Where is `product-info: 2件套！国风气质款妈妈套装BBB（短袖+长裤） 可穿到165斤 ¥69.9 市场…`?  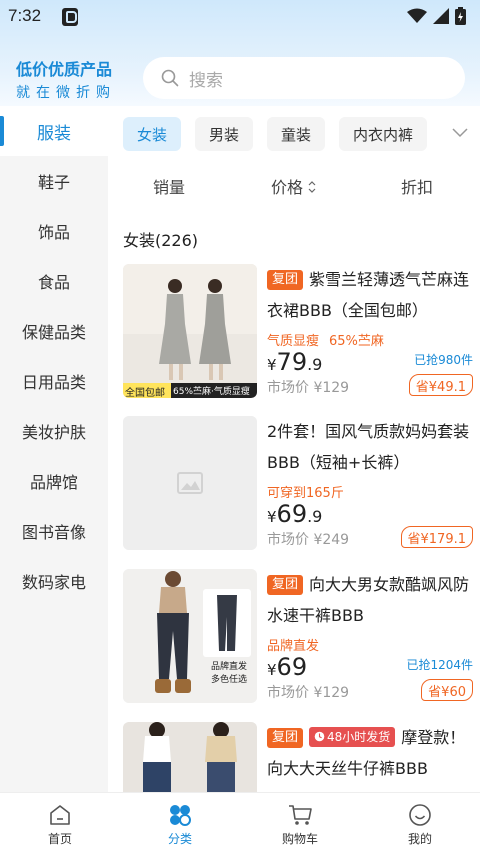
product-info: 2件套！国风气质款妈妈套装BBB（短袖+长裤） 可穿到165斤 ¥69.9 市场… is located at coordinates (370, 483).